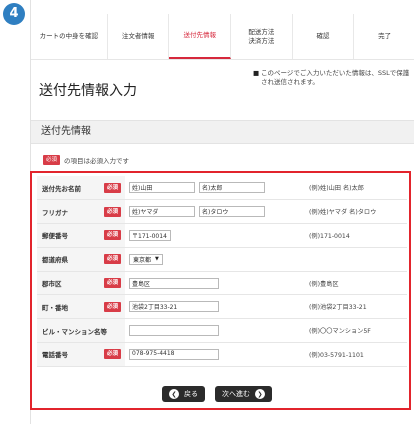  I want to click on chevron-left-icon: ❮, so click(174, 394).